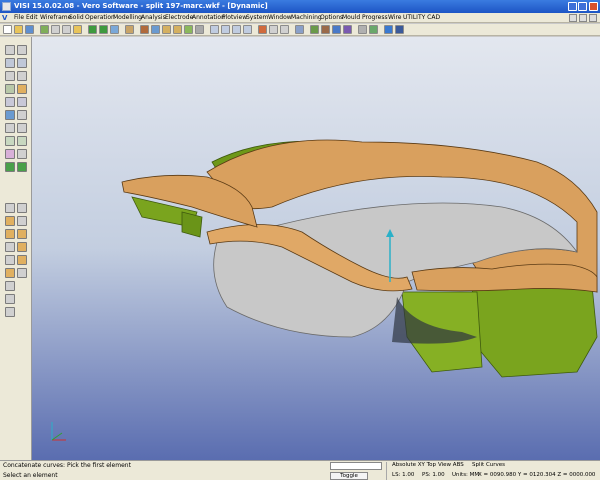  I want to click on arrow-left-icon, so click(10, 167).